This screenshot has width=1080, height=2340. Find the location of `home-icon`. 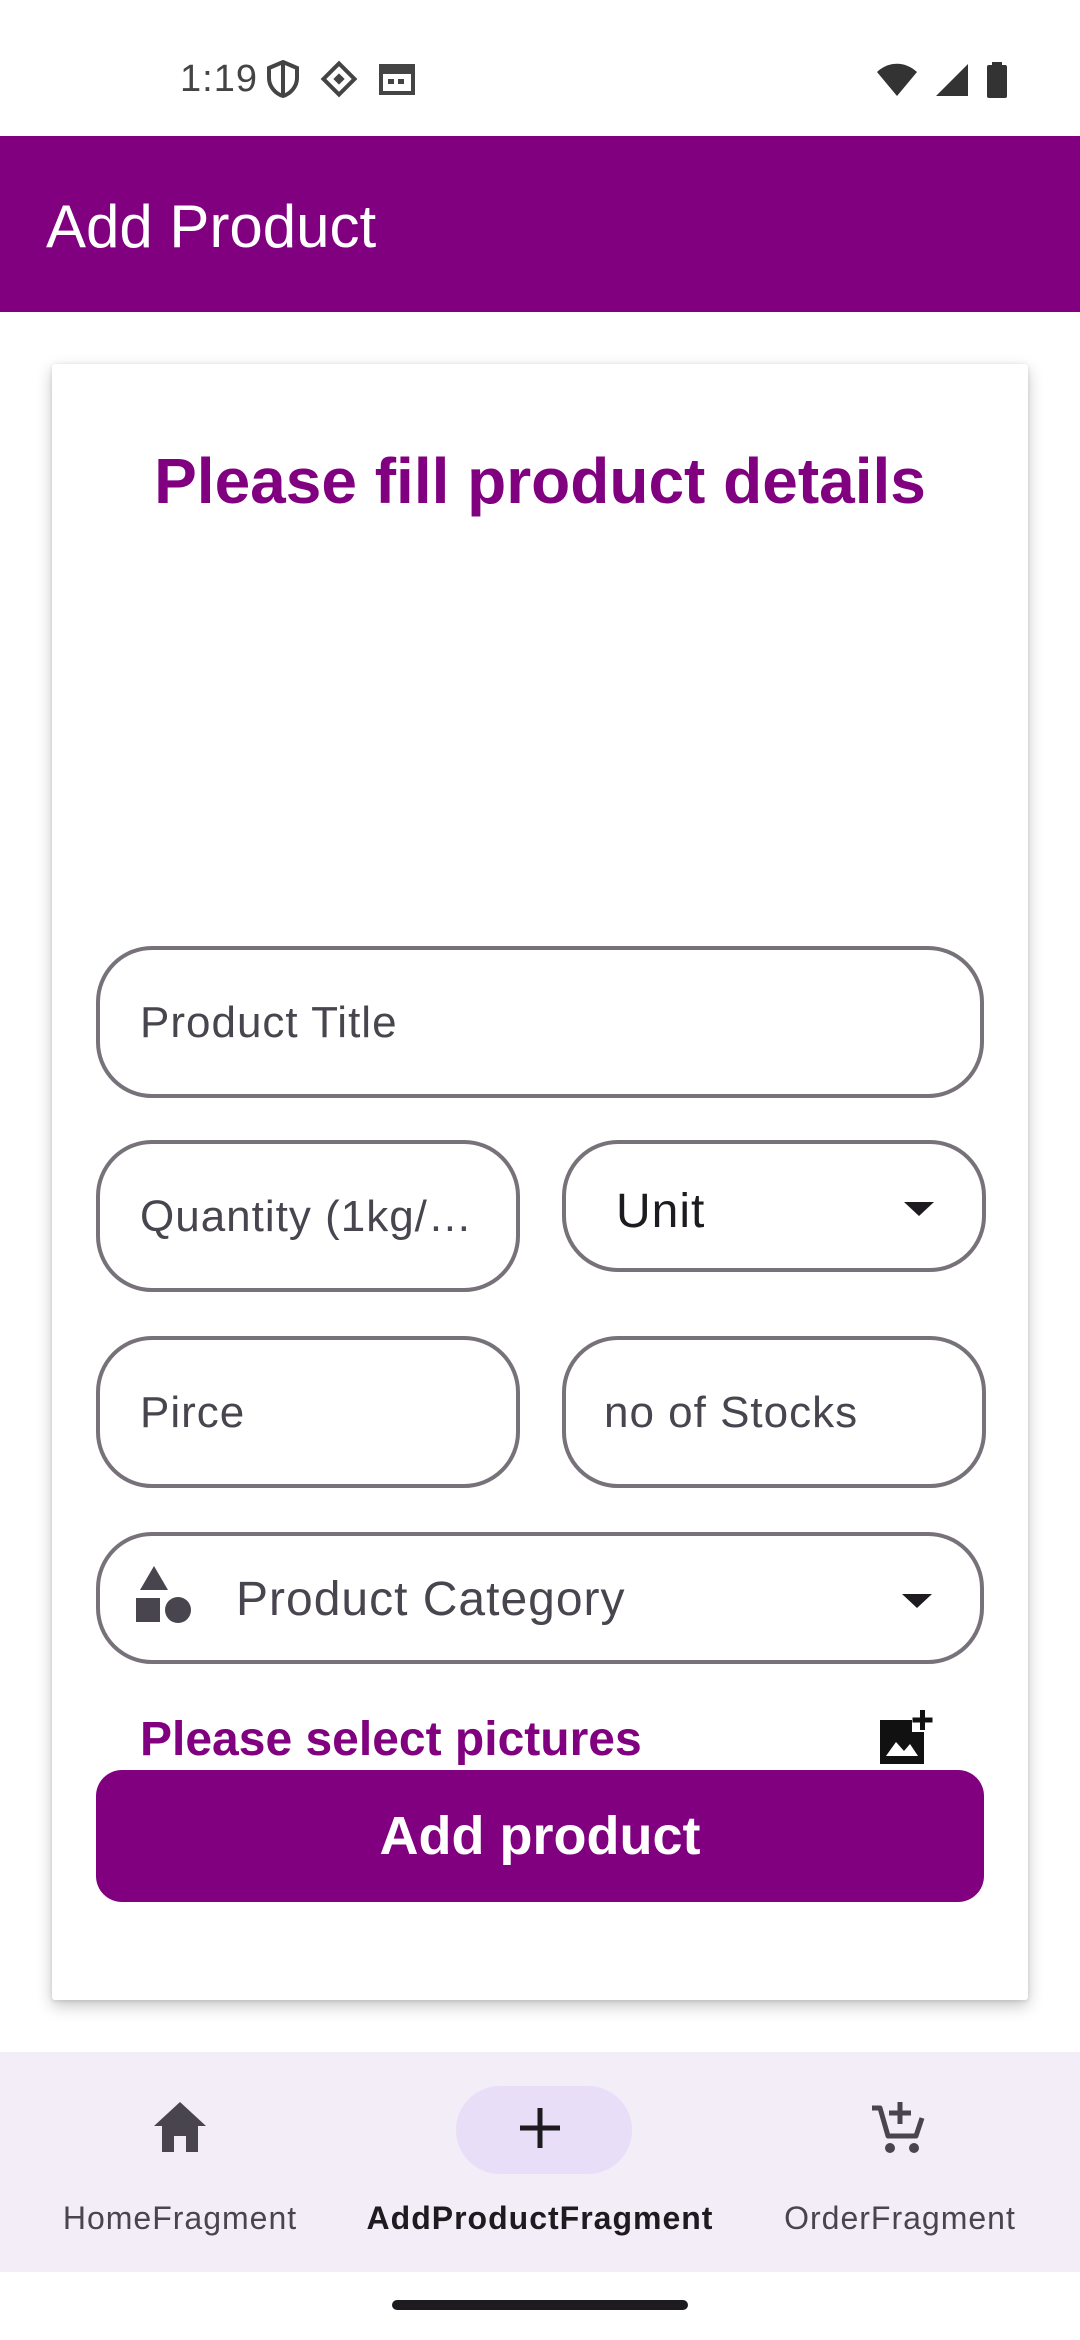

home-icon is located at coordinates (180, 2129).